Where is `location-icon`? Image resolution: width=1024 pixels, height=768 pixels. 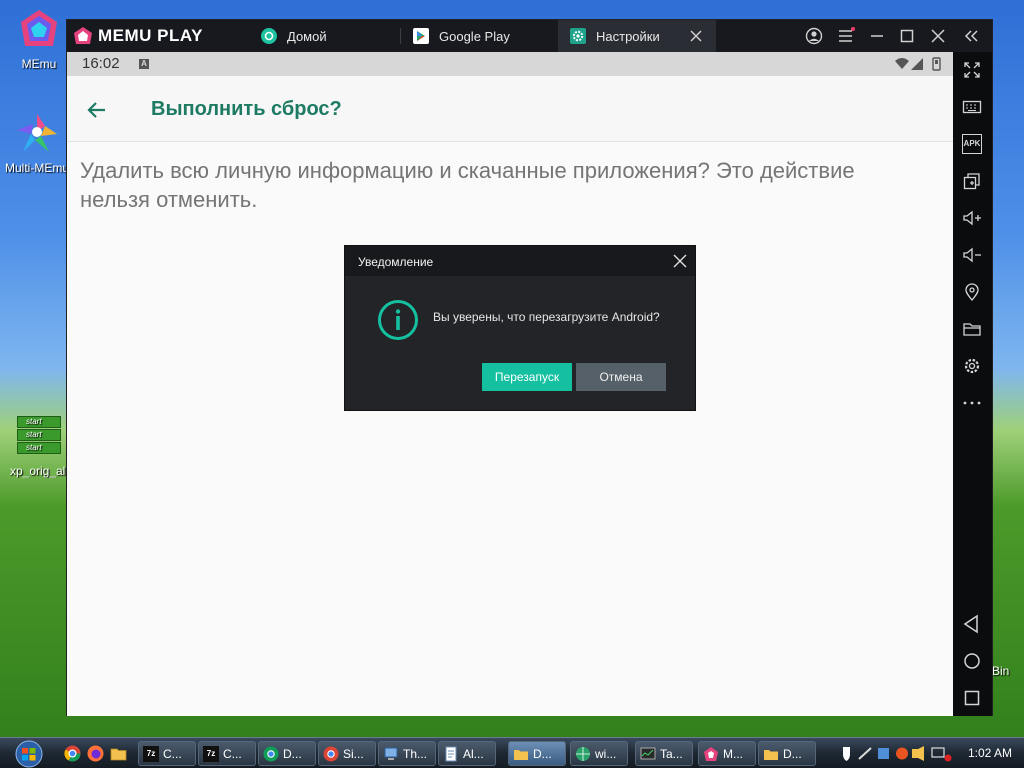
location-icon is located at coordinates (972, 292).